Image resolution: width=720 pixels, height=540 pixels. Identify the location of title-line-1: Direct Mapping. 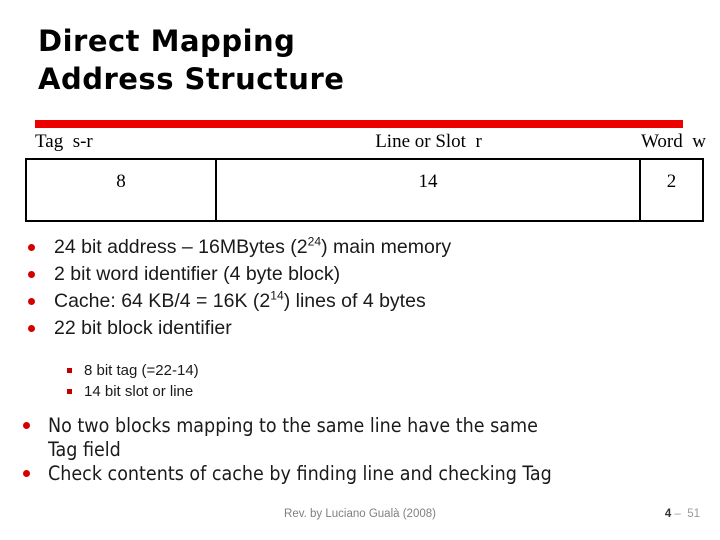
(167, 41).